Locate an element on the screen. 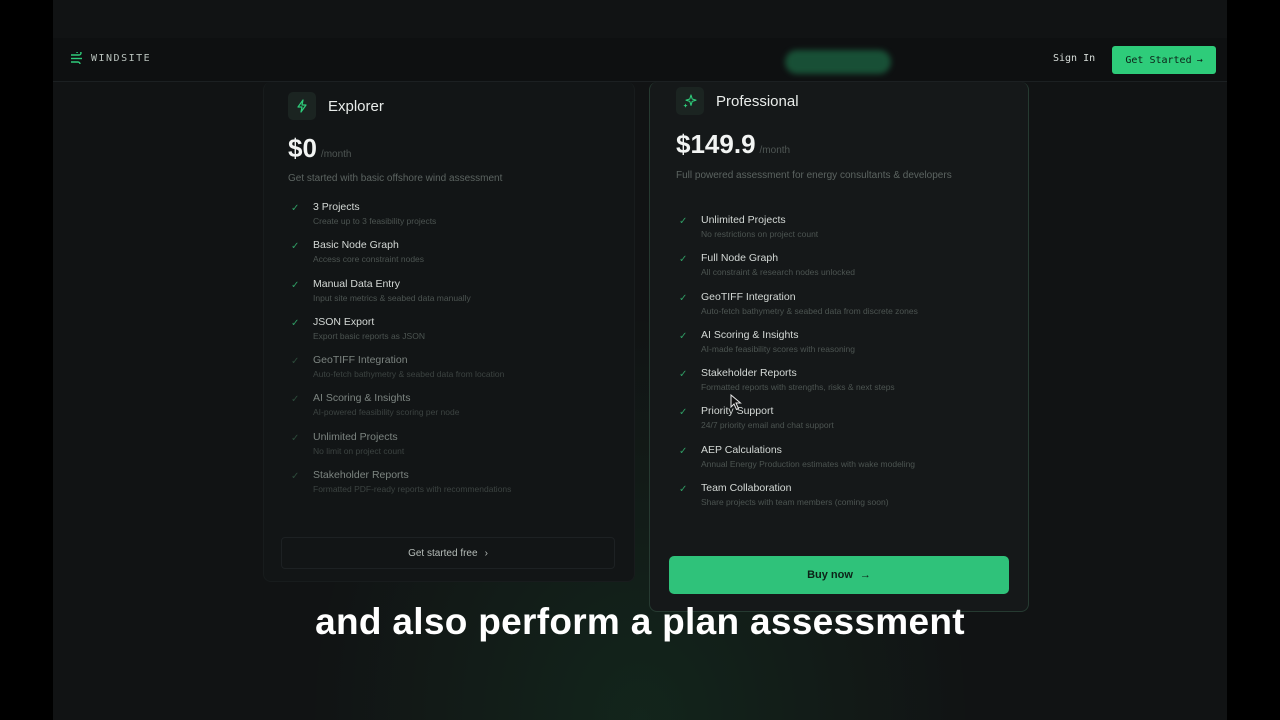  feature-item: ✓ JSON Export Export basic reports as JSON is located at coordinates (453, 335).